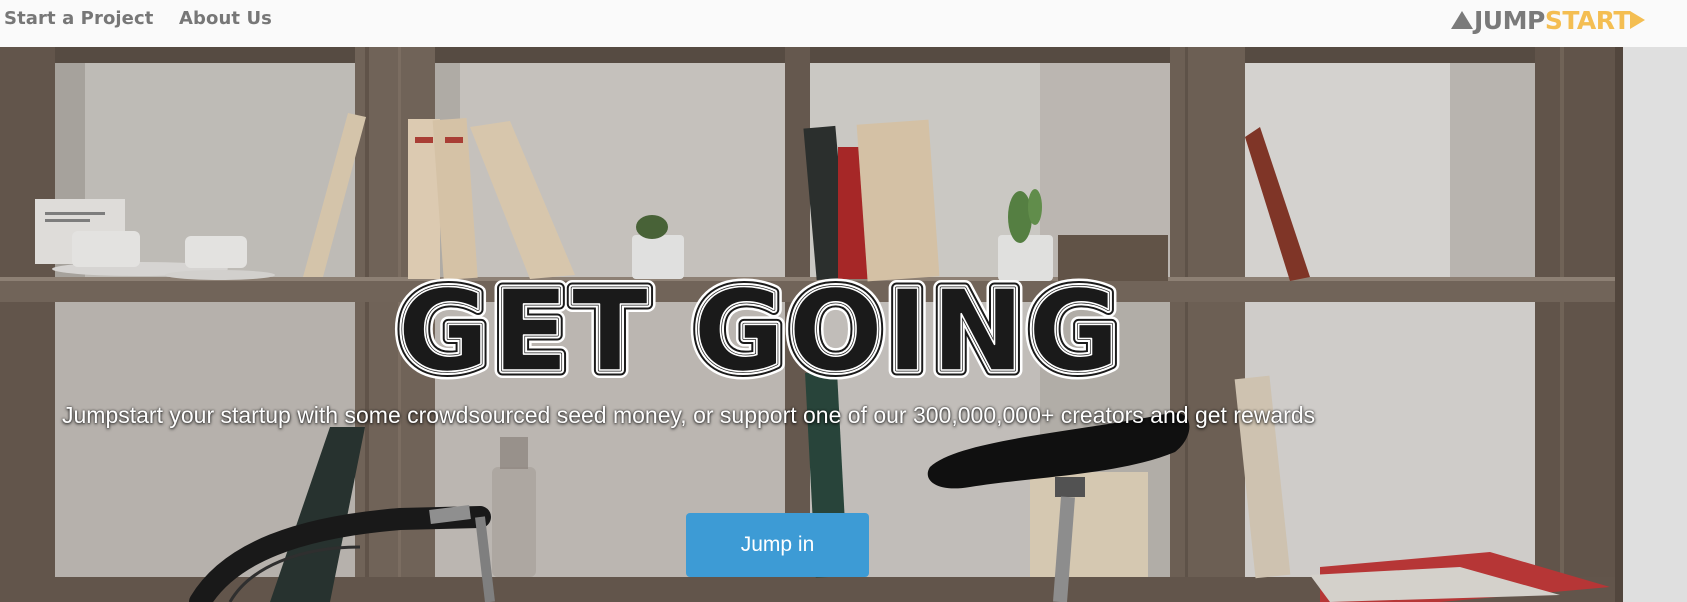 This screenshot has height=602, width=1687. I want to click on nav-about-us-link: About Us, so click(225, 18).